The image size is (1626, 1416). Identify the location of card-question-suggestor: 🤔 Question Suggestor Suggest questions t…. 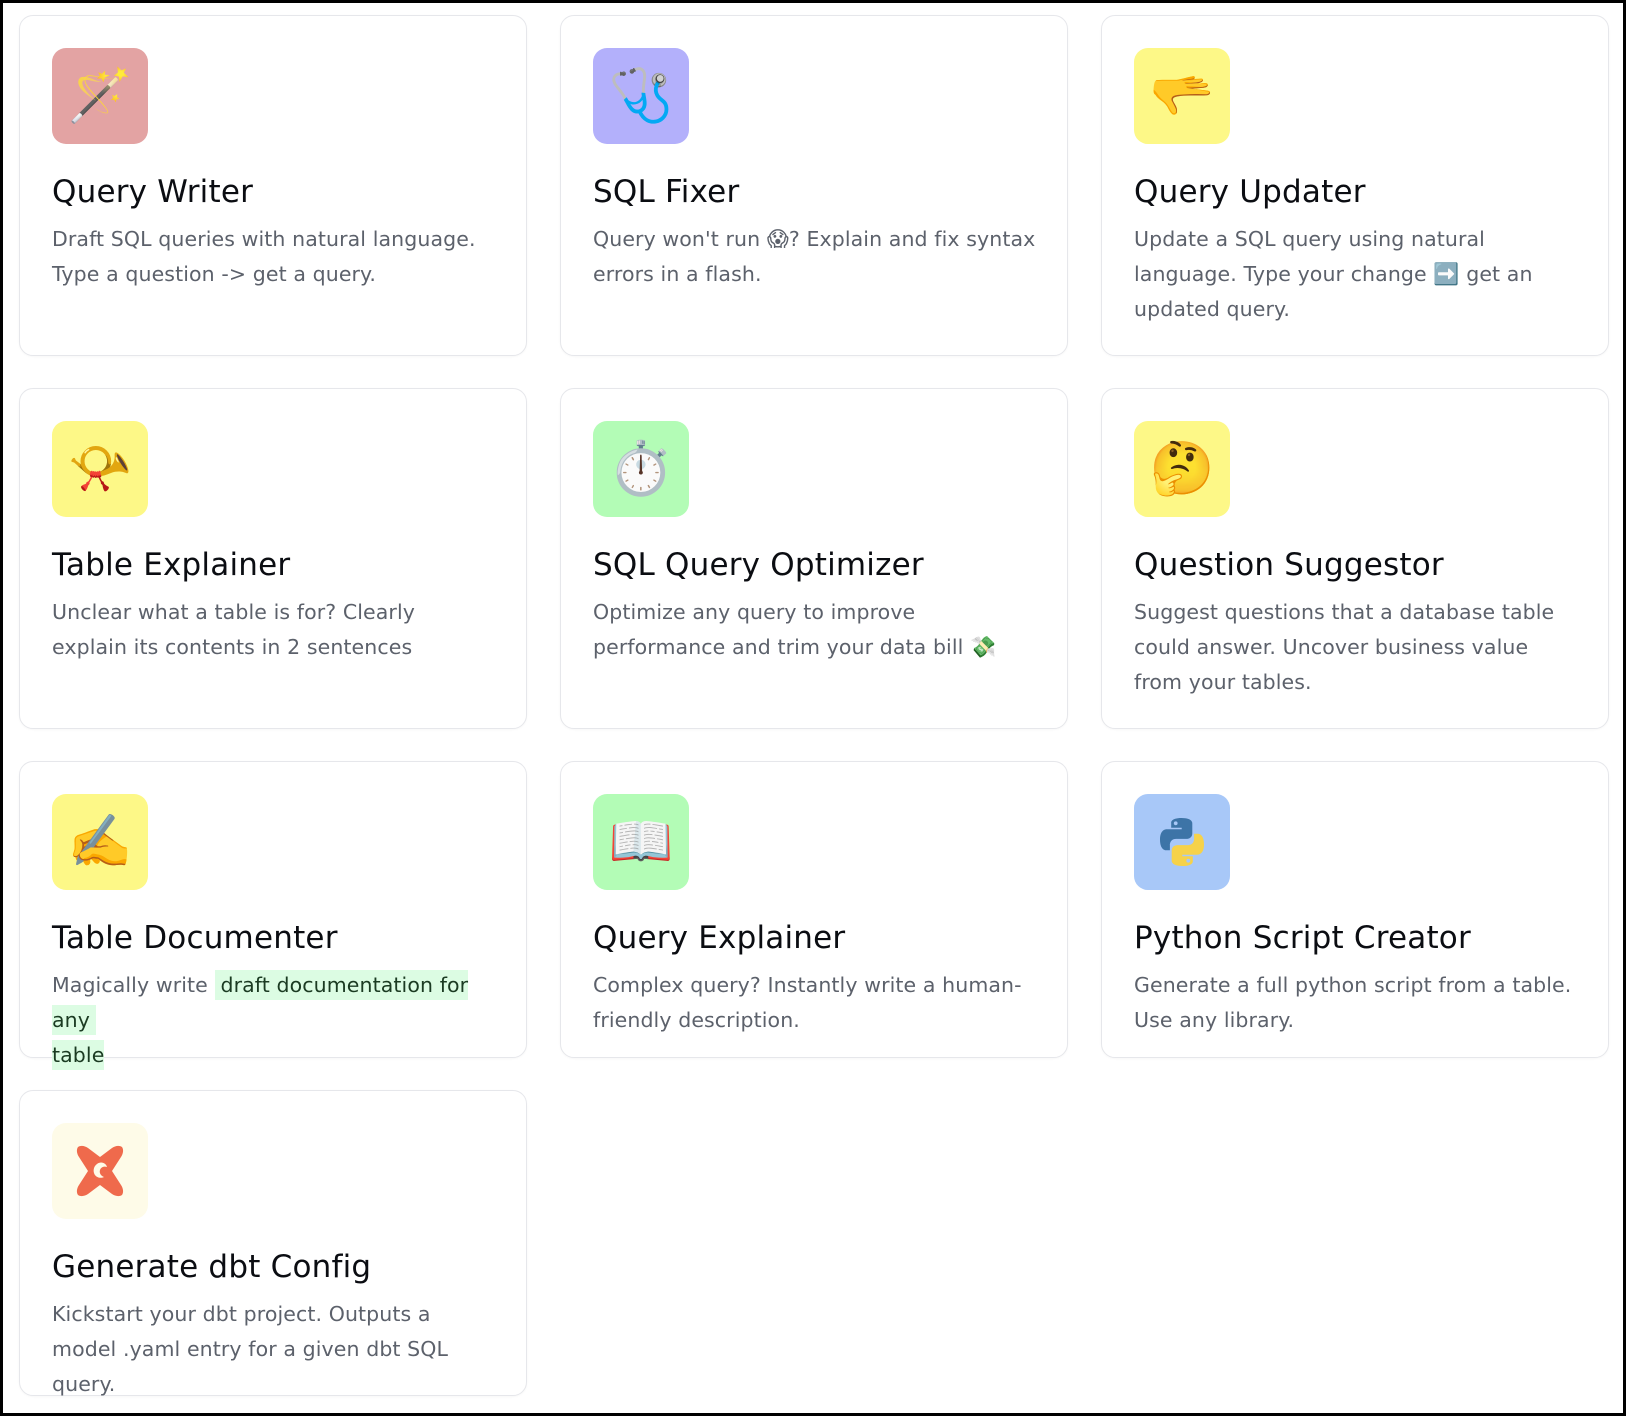
(1355, 558).